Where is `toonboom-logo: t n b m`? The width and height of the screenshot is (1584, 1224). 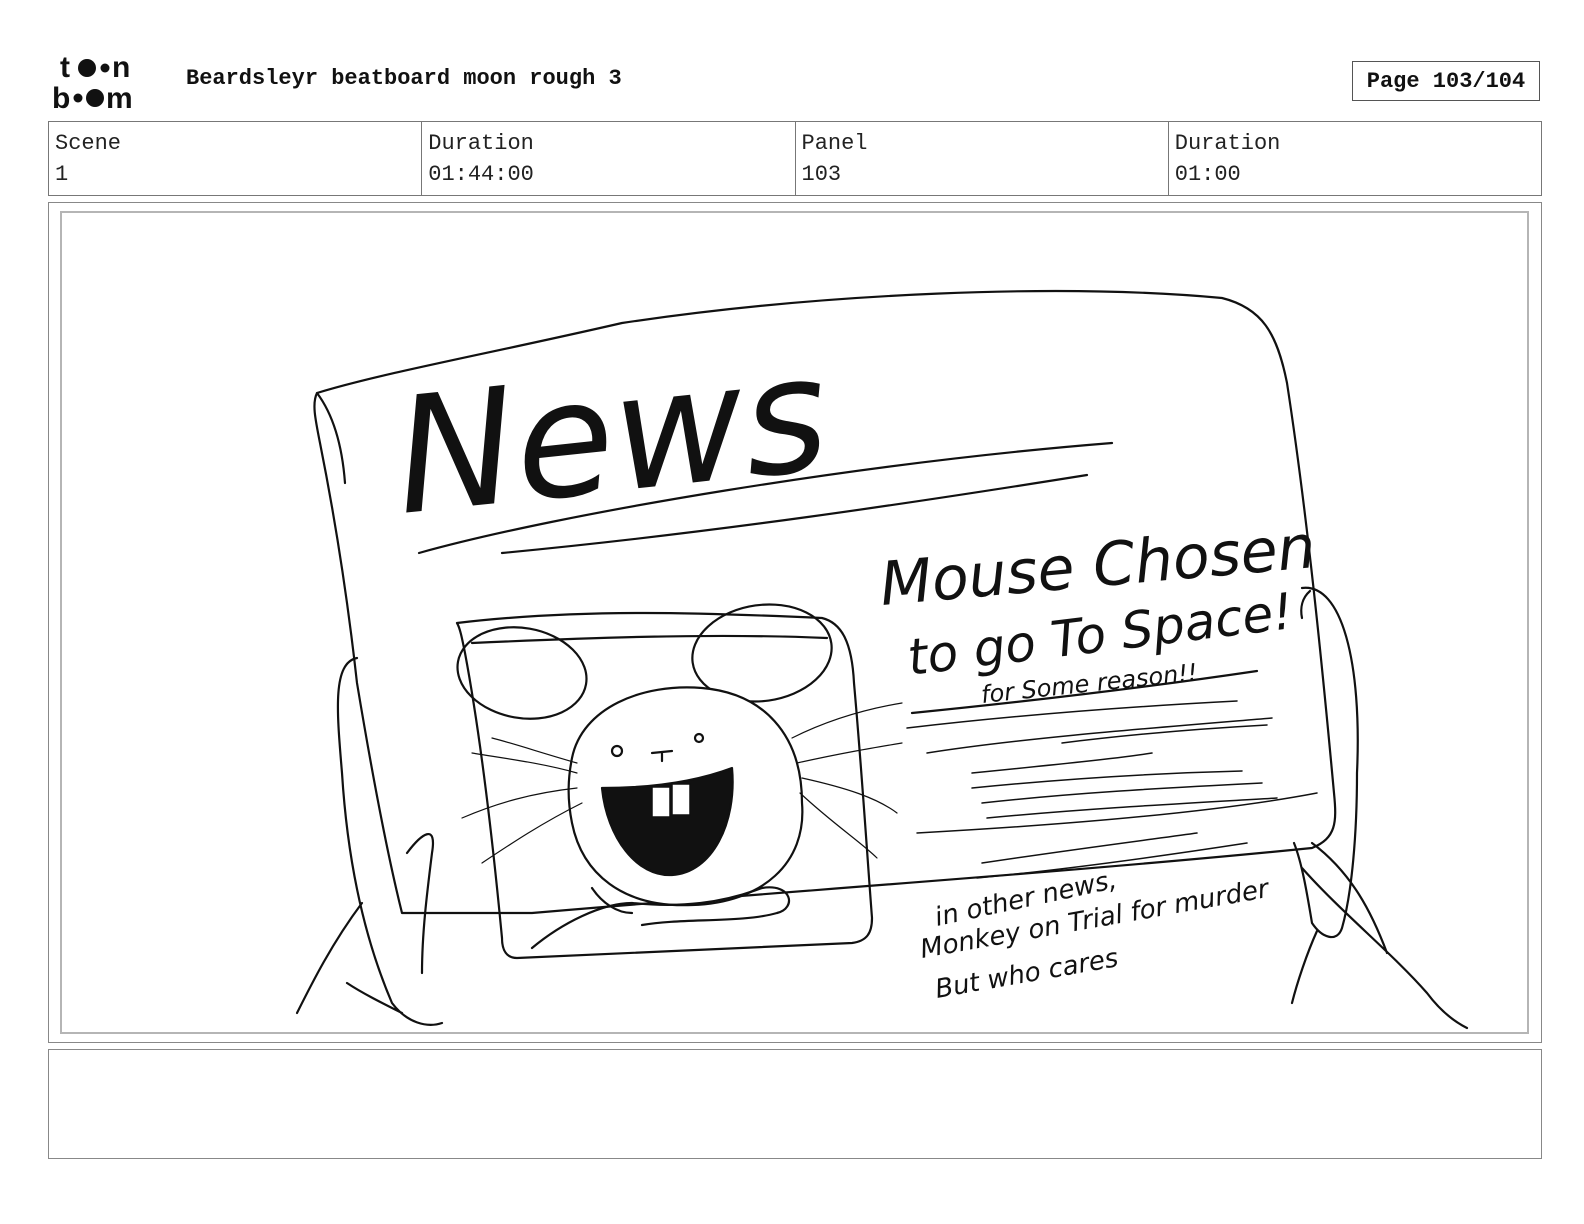 toonboom-logo: t n b m is located at coordinates (108, 82).